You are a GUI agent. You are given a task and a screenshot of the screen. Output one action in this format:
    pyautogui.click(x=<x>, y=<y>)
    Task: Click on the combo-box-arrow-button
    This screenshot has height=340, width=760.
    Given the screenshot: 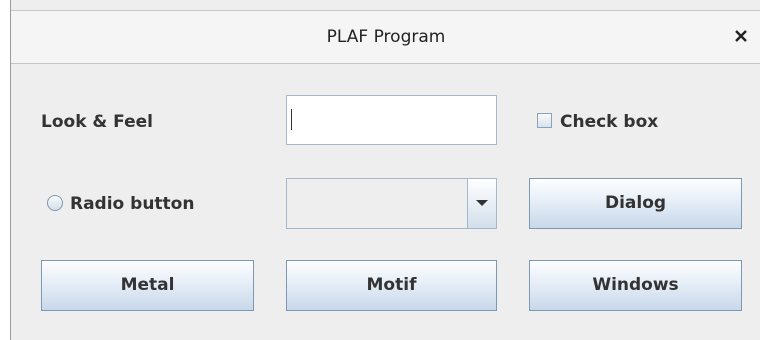 What is the action you would take?
    pyautogui.click(x=481, y=203)
    